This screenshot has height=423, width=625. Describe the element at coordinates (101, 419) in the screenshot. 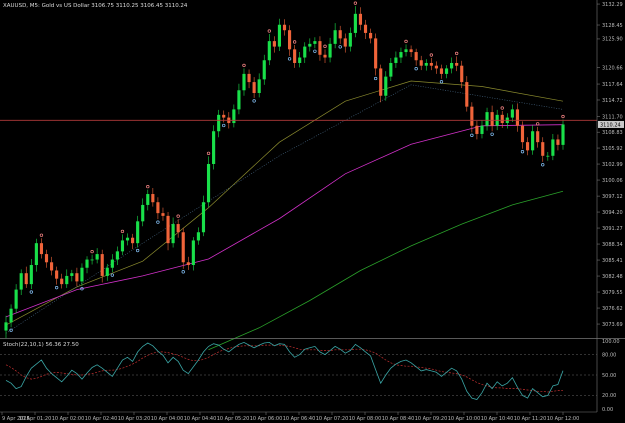

I see `time-tick-label: 10 Apr 02:40` at that location.